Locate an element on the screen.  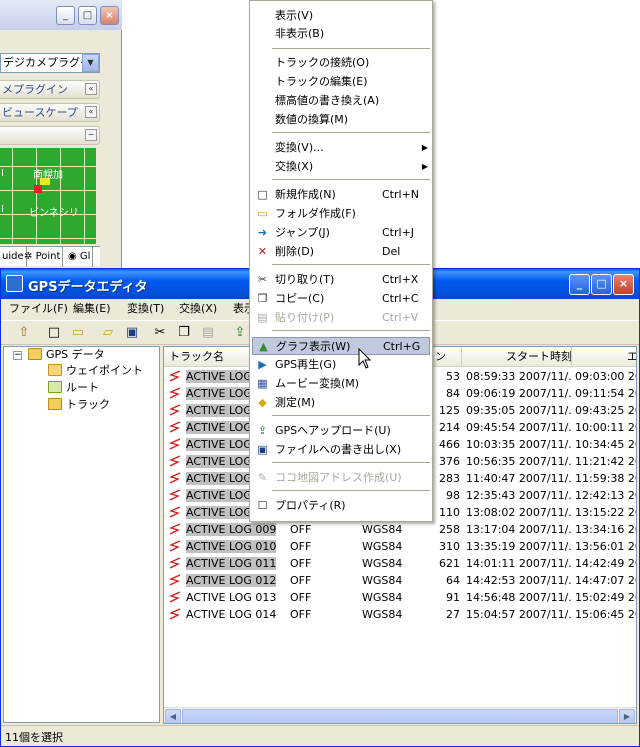
cell-point-count: 98 is located at coordinates (445, 495).